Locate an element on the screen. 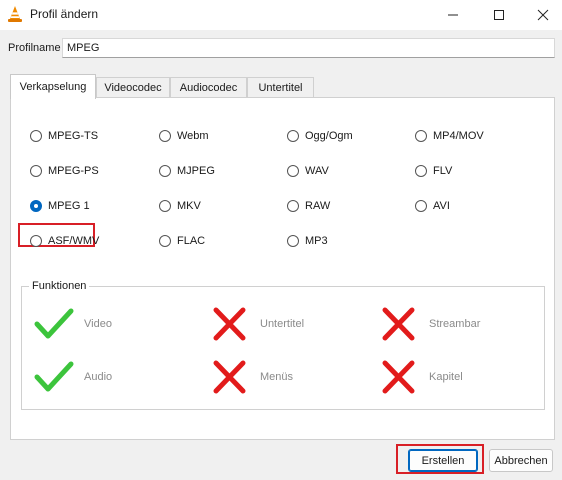  radio-mpeg-ps: MPEG-PS is located at coordinates (64, 171).